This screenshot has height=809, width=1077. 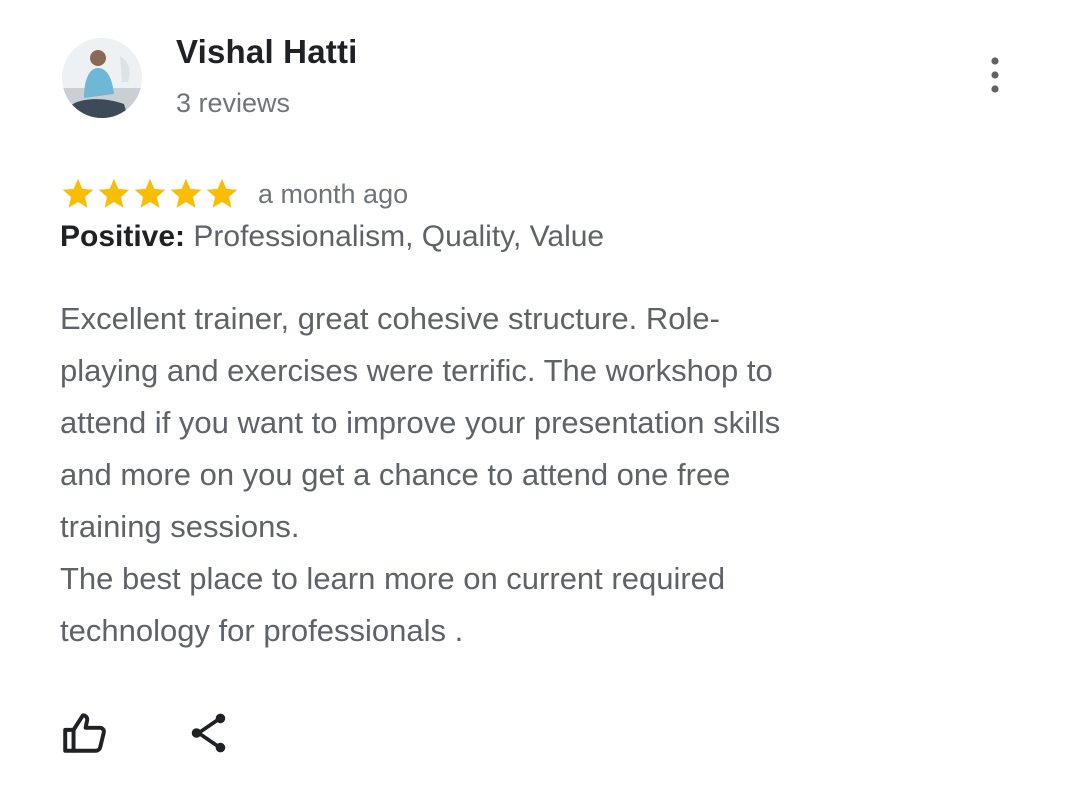 I want to click on reviewer-review-count: 3 reviews, so click(x=233, y=103).